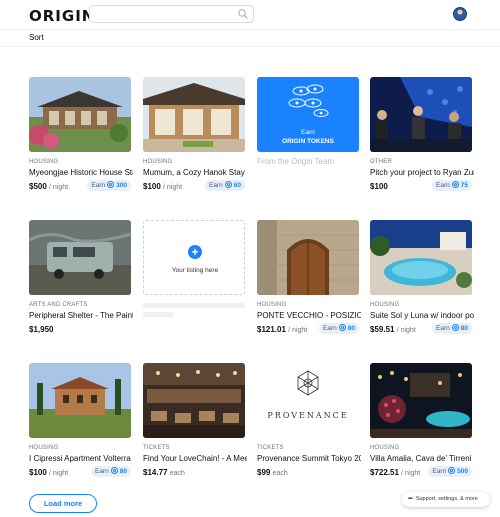 The image size is (500, 517). Describe the element at coordinates (81, 315) in the screenshot. I see `listing-title: Peripheral Shelter - The Painting` at that location.